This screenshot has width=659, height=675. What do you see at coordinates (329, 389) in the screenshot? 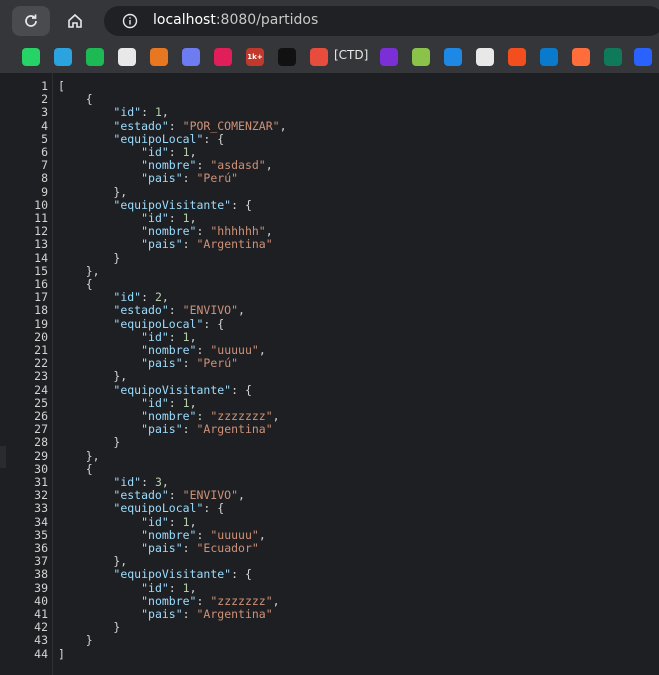
I see `code-line: 24 "equipoVisitante": {` at bounding box center [329, 389].